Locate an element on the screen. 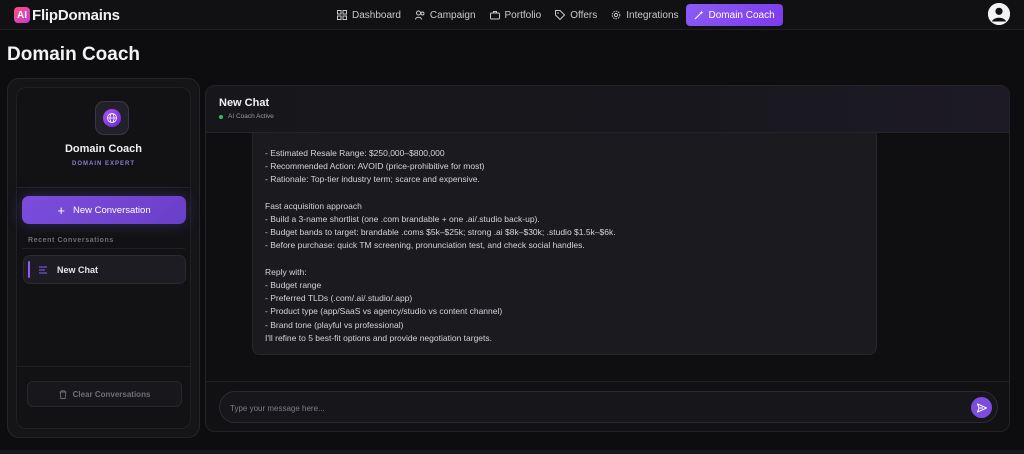 The image size is (1024, 454). app-logo: AI FlipDomains is located at coordinates (67, 15).